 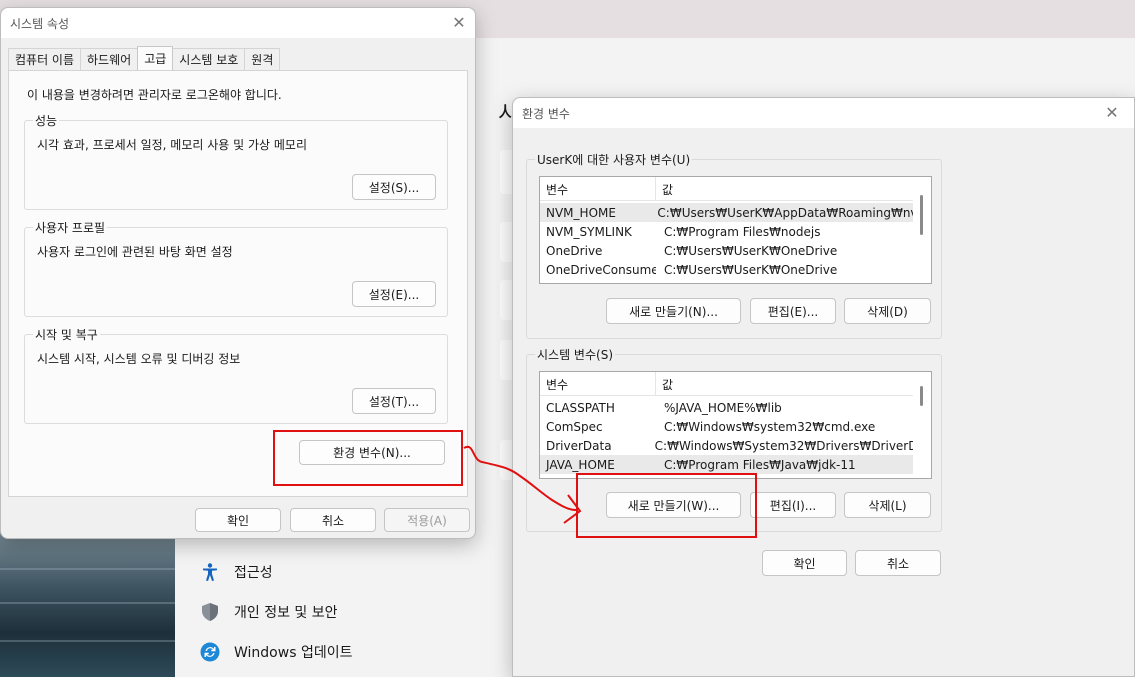 I want to click on list-item: OneDrive C:₩Users₩UserK₩OneDrive, so click(x=726, y=250).